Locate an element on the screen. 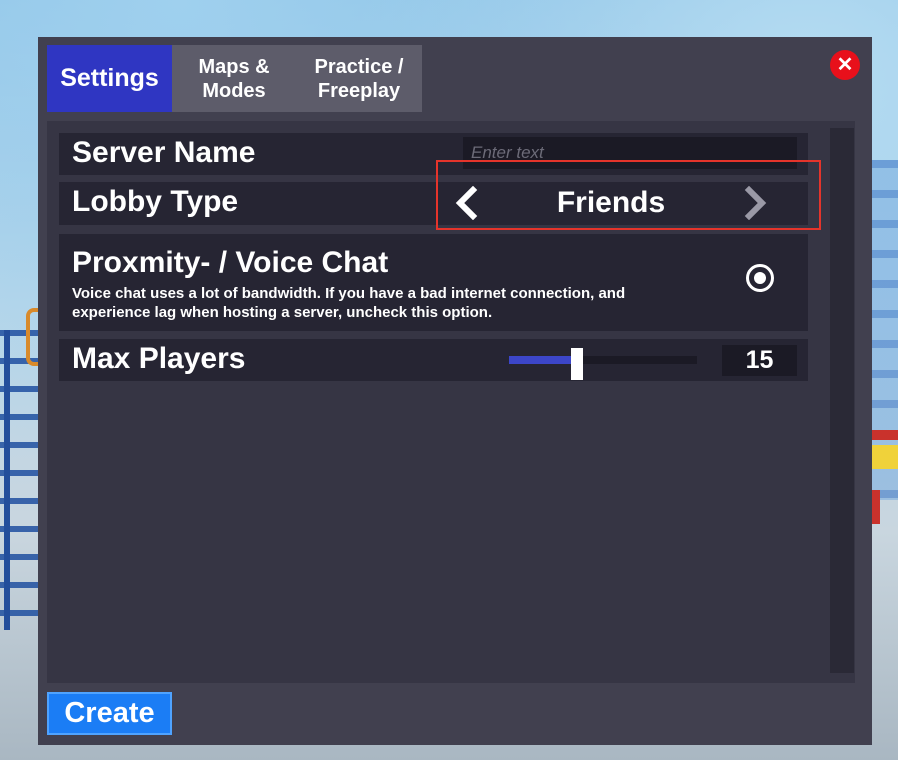 The image size is (898, 760). server-name-input is located at coordinates (630, 153).